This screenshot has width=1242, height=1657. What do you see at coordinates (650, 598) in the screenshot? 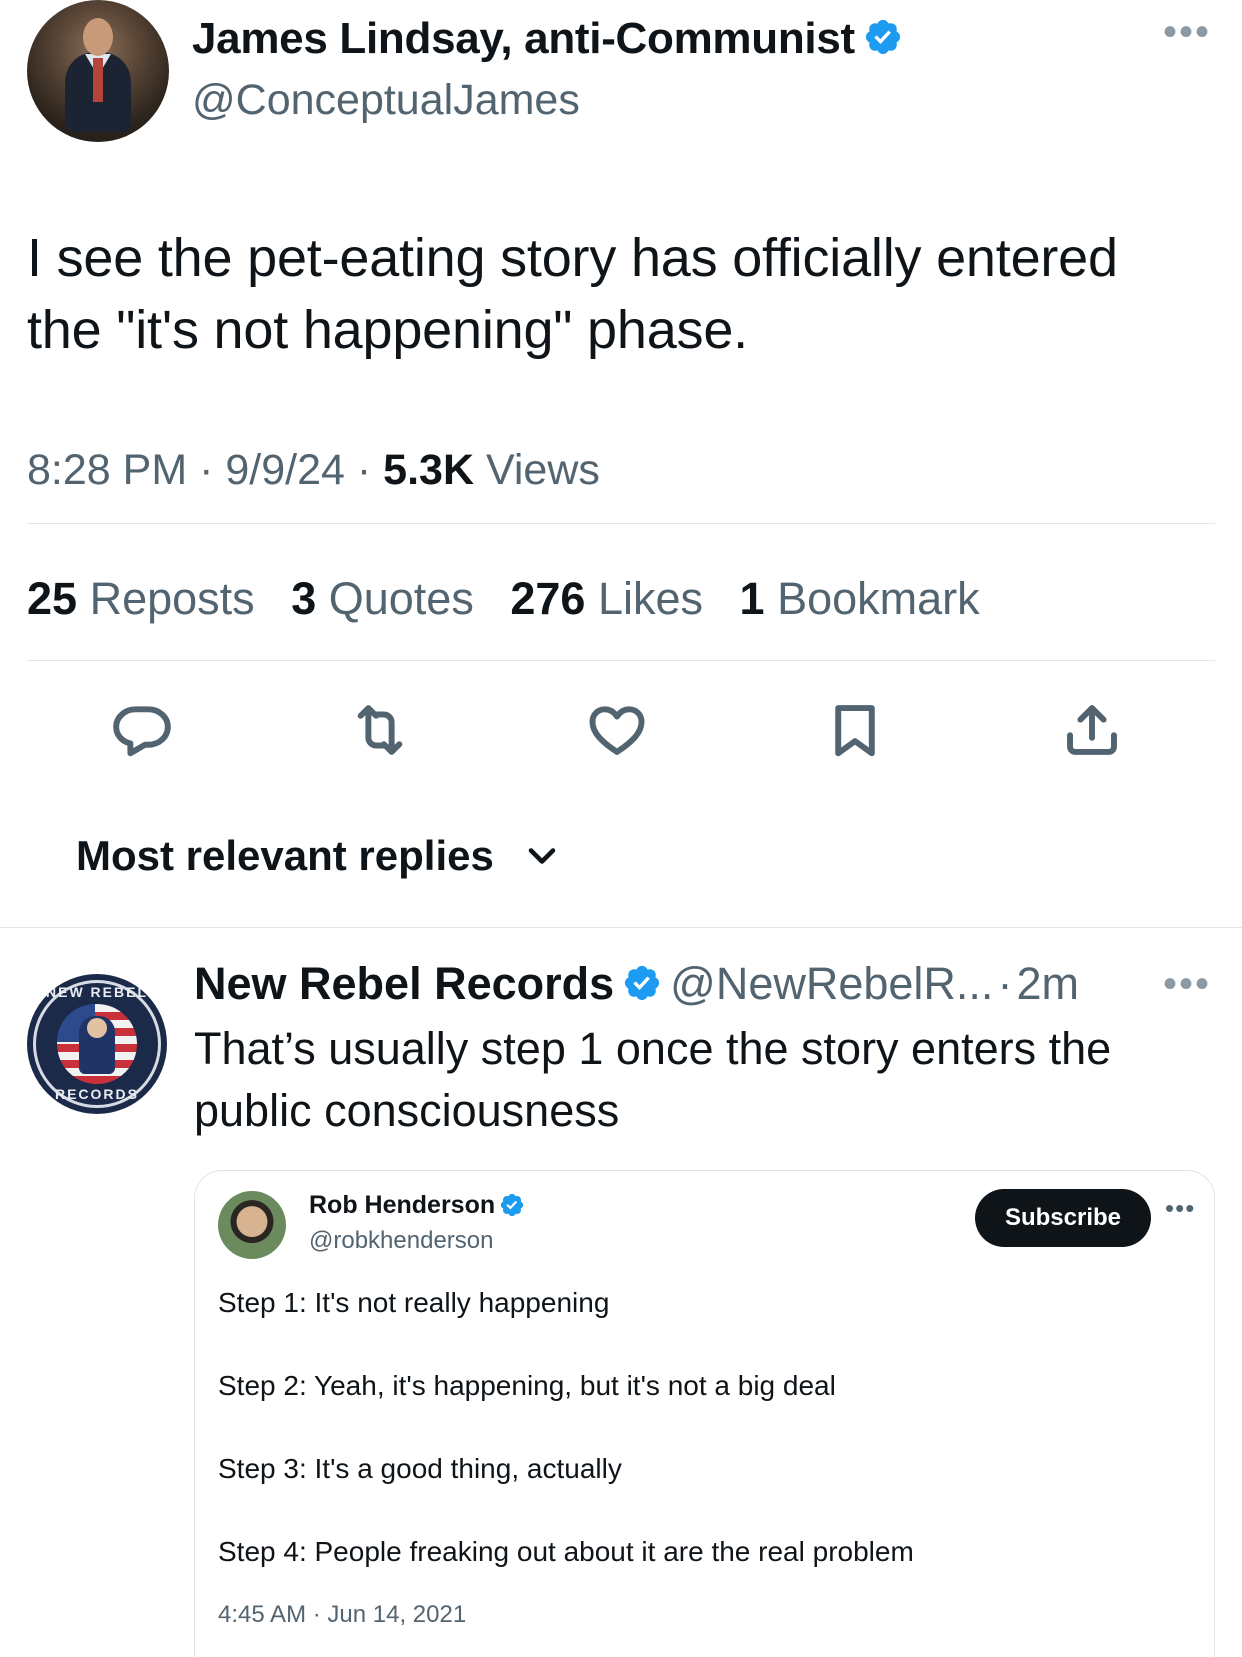
I see `likes-label: Likes` at bounding box center [650, 598].